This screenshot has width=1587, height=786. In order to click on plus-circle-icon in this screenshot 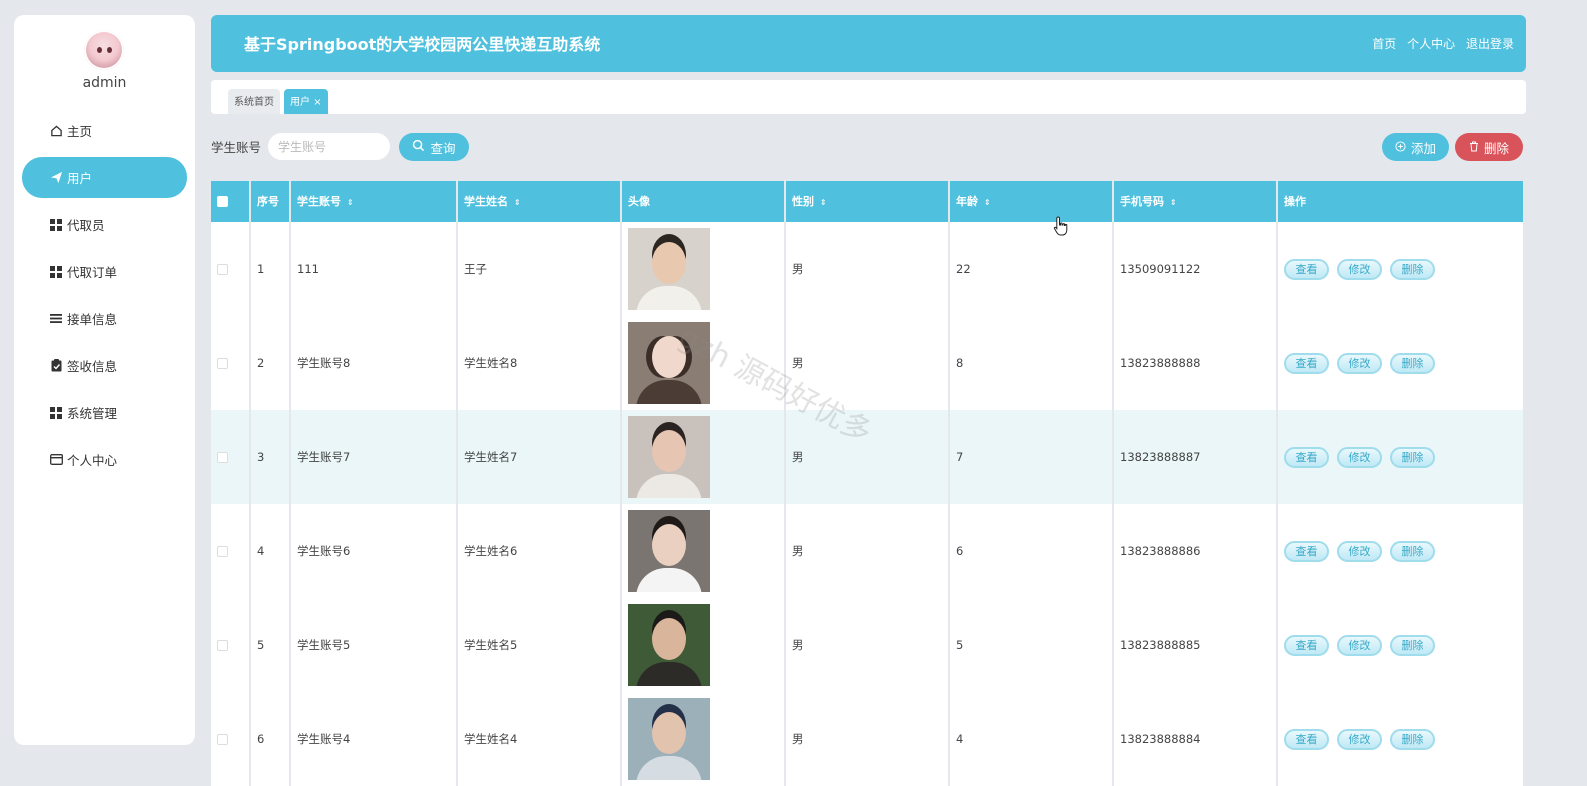, I will do `click(1400, 147)`.